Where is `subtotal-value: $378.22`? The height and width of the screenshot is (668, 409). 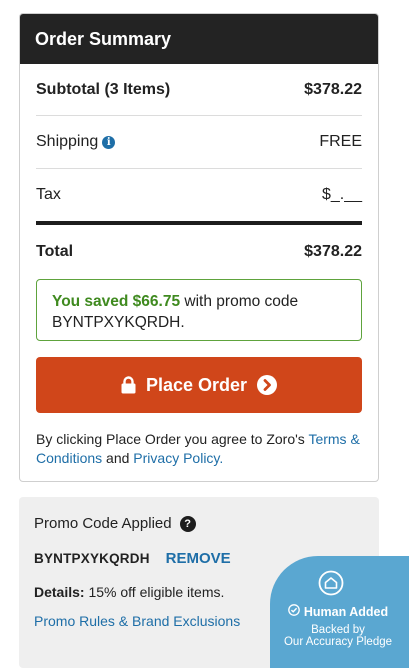
subtotal-value: $378.22 is located at coordinates (333, 89).